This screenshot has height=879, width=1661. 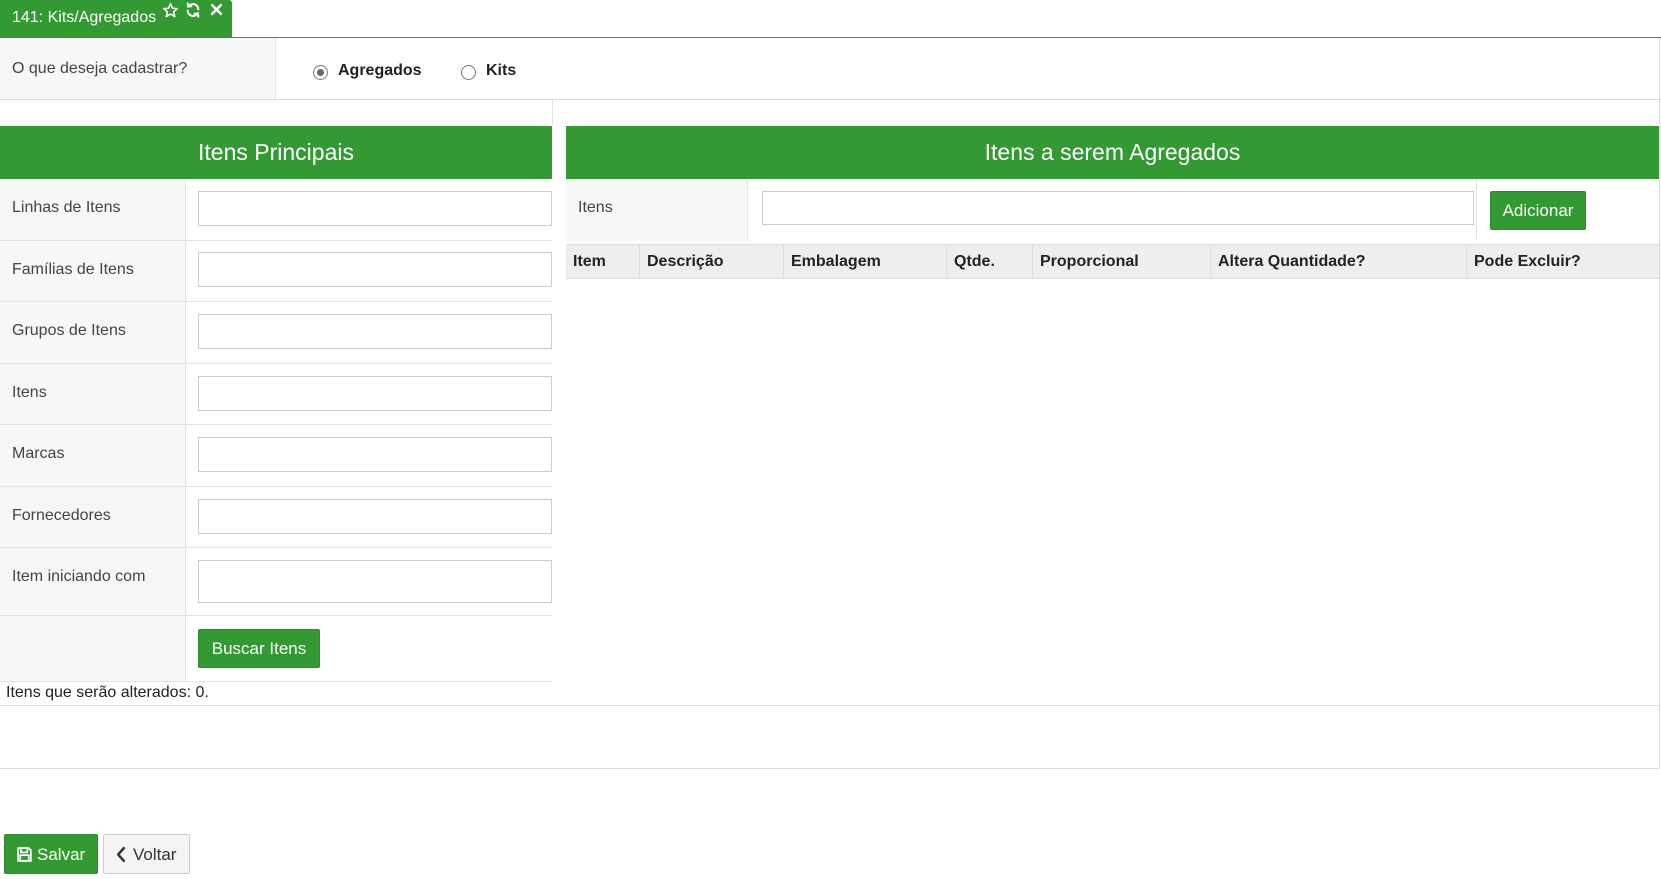 What do you see at coordinates (121, 857) in the screenshot?
I see `chevron-left-icon` at bounding box center [121, 857].